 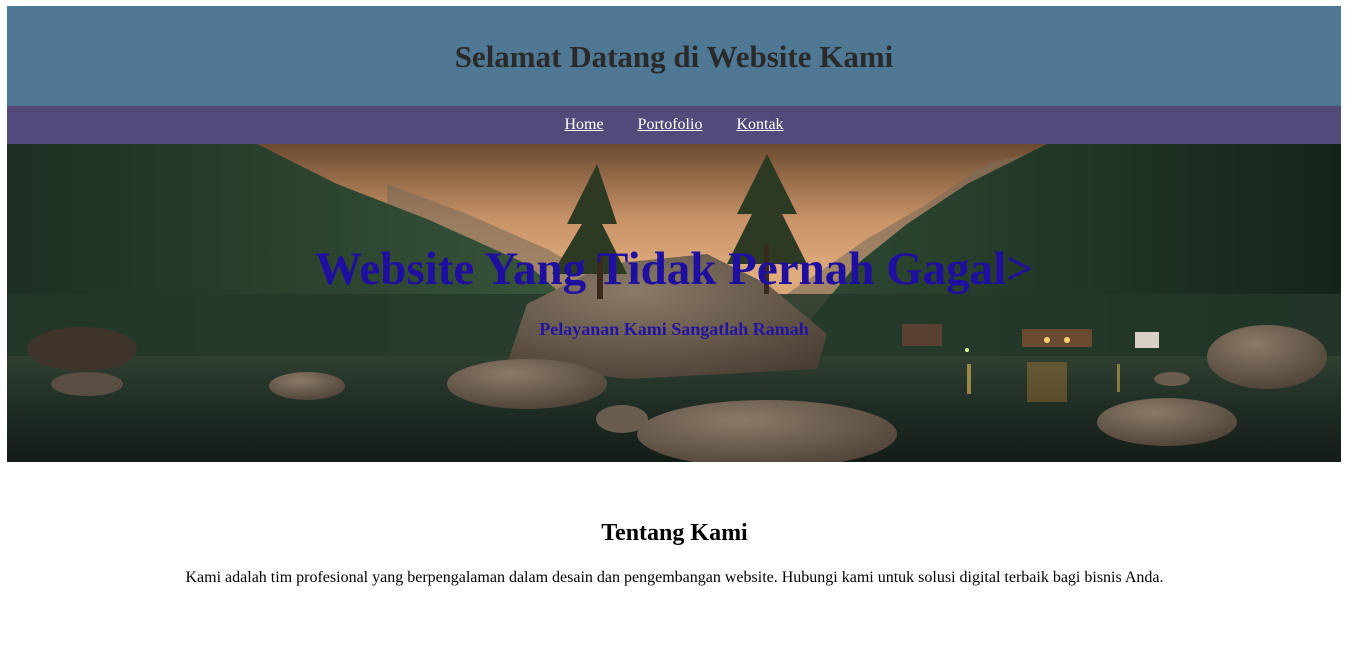 I want to click on nav-link-kontak: Kontak, so click(x=759, y=125).